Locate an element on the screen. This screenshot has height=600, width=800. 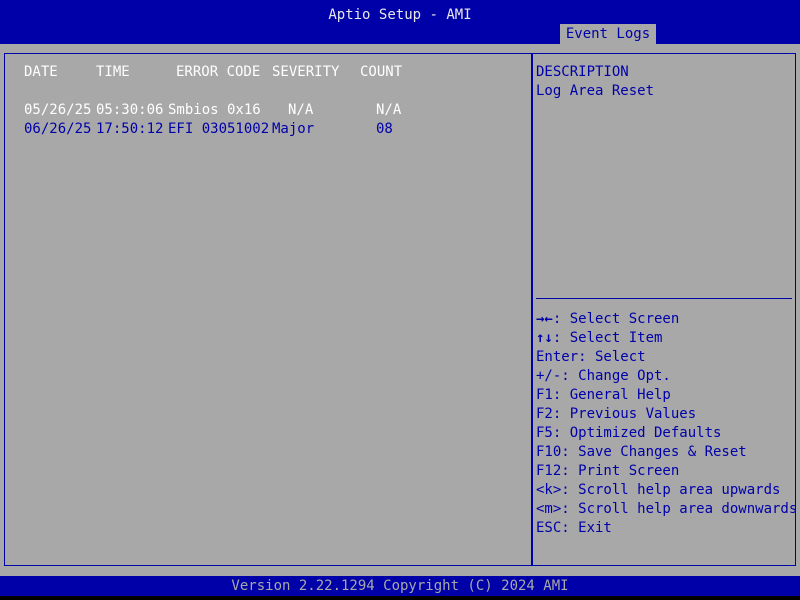
column-header-count: COUNT is located at coordinates (381, 72).